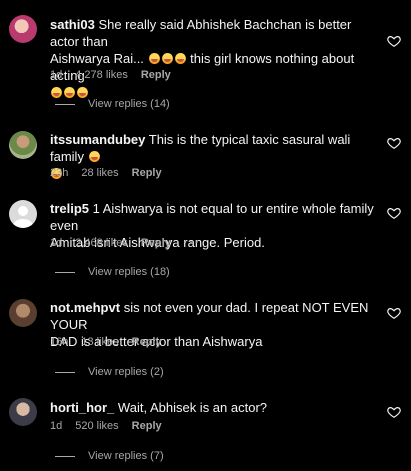 This screenshot has width=411, height=471. I want to click on default-avatar-icon, so click(23, 214).